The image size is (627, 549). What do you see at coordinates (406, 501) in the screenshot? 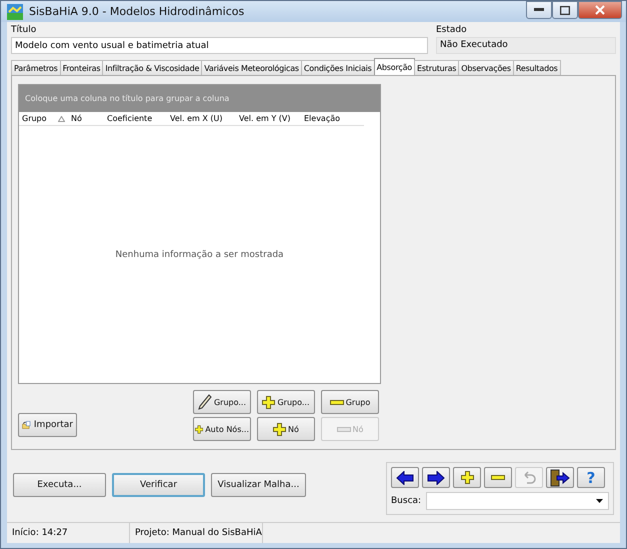
I see `search-label: Busca:` at bounding box center [406, 501].